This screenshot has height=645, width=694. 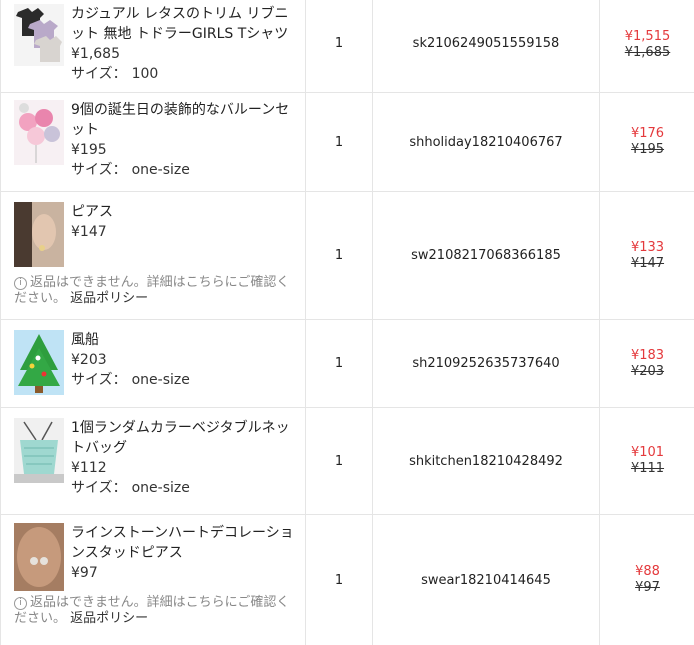 I want to click on product-info: 1個ランダムカラーベジタブルネットバッグ ¥112 サイズ： one-size, so click(x=186, y=458).